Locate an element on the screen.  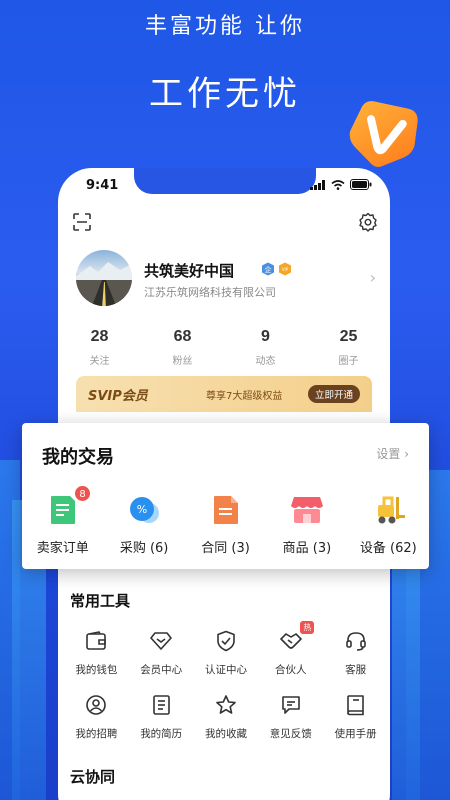
trade-item-seller-orders: 8 卖家订单 is located at coordinates (62, 520).